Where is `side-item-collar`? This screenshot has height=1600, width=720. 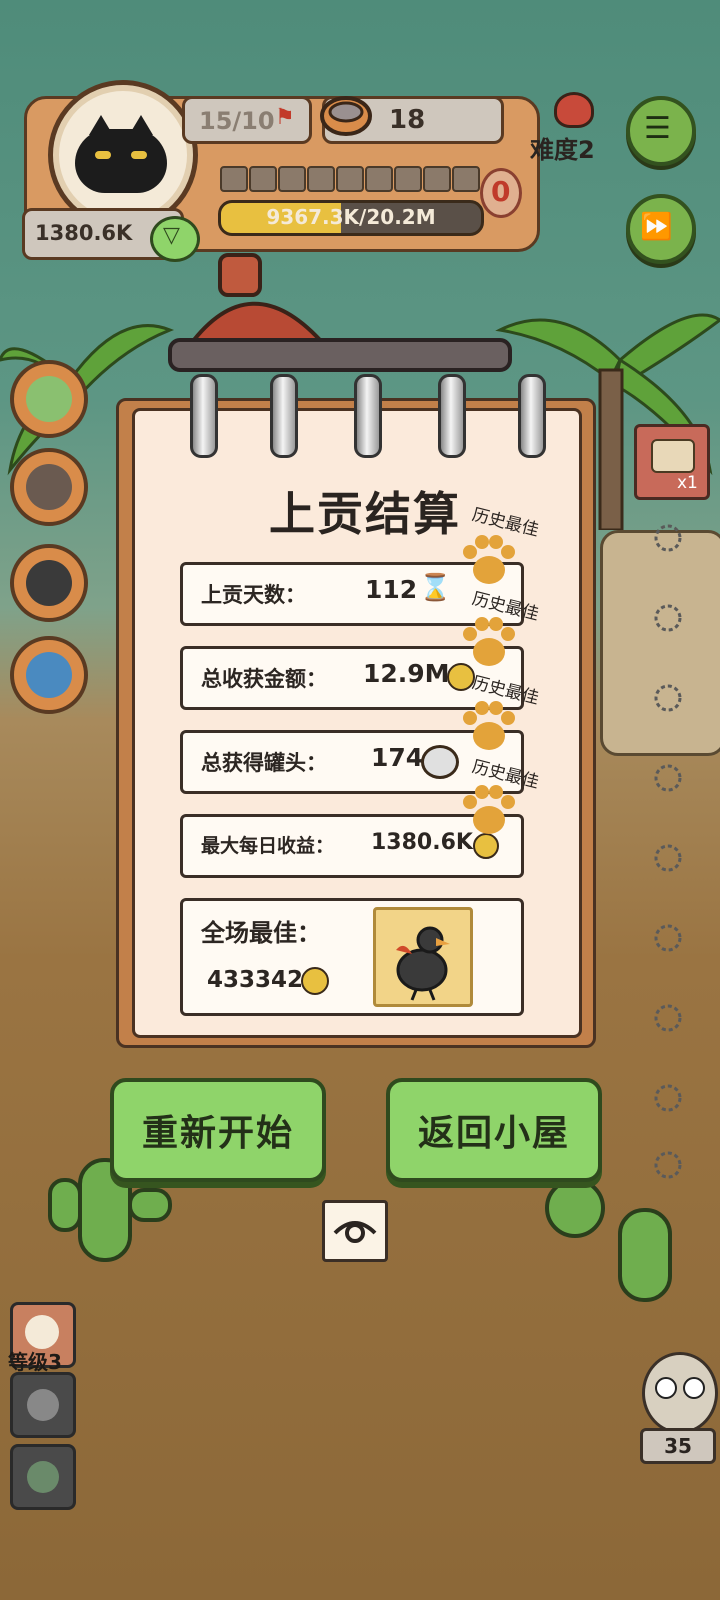 side-item-collar is located at coordinates (49, 583).